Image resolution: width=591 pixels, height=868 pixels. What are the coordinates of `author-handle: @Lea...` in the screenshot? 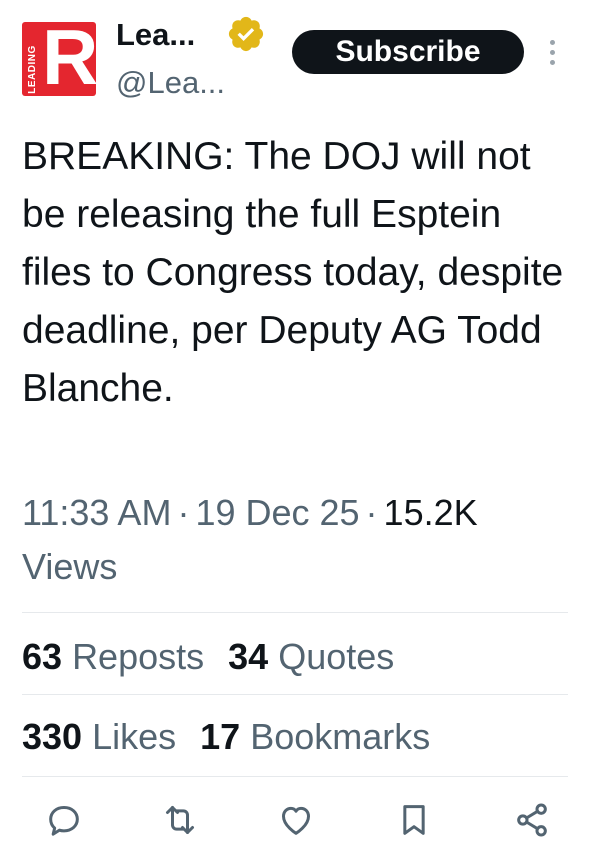 It's located at (170, 82).